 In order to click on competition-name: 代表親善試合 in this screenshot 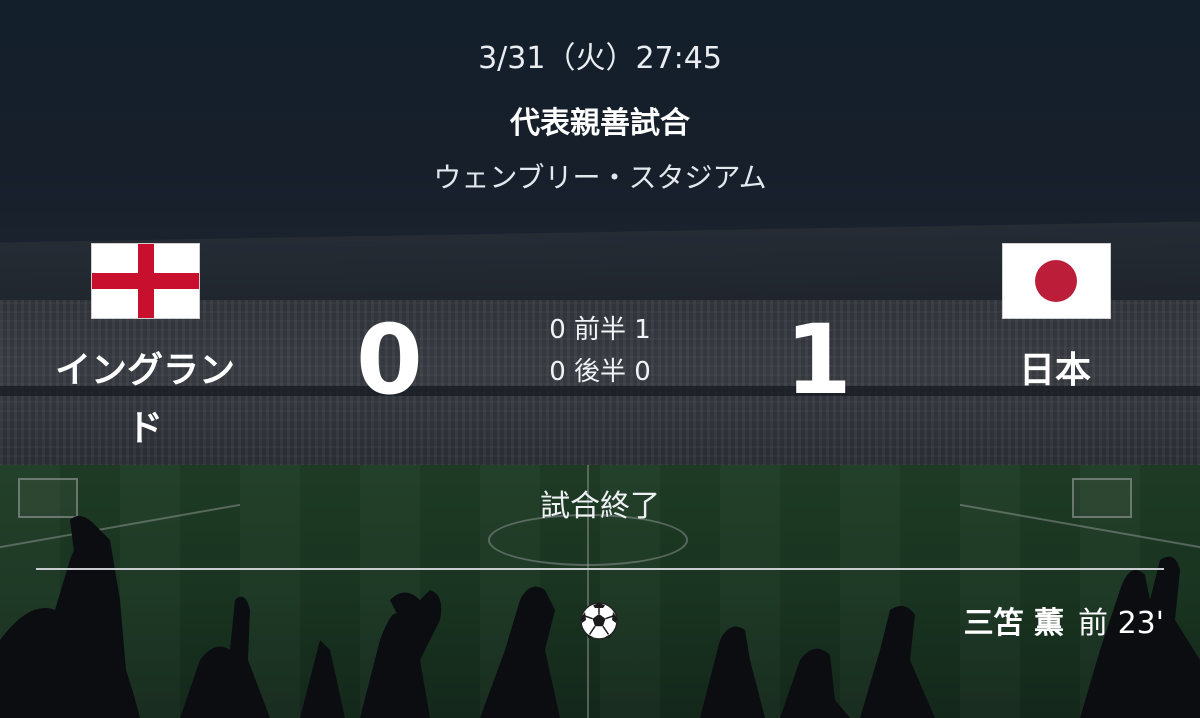, I will do `click(600, 123)`.